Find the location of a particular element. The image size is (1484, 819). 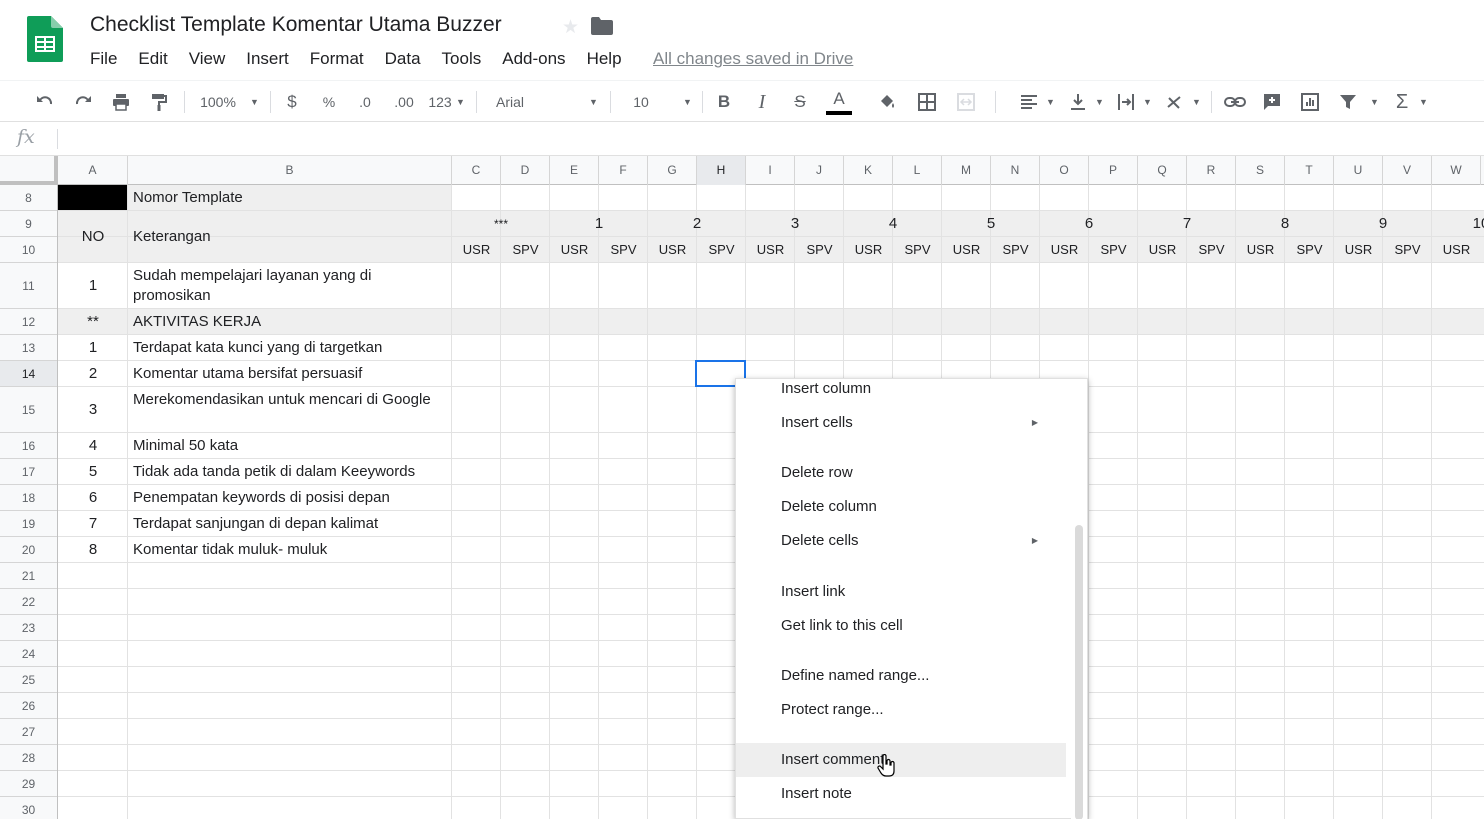

text-rotate-caret-icon: ▼ is located at coordinates (1196, 102).